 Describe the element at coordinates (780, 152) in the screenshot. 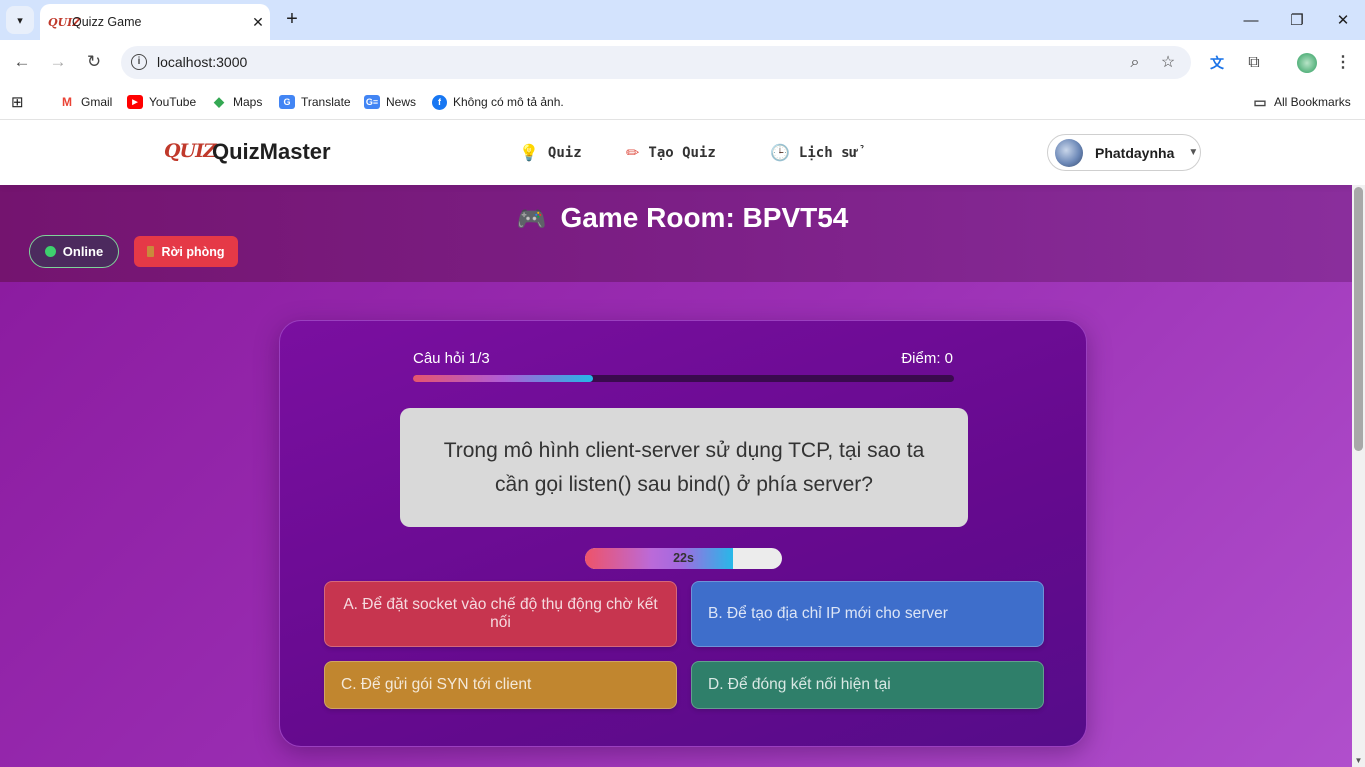

I see `clock-icon: 🕒` at that location.